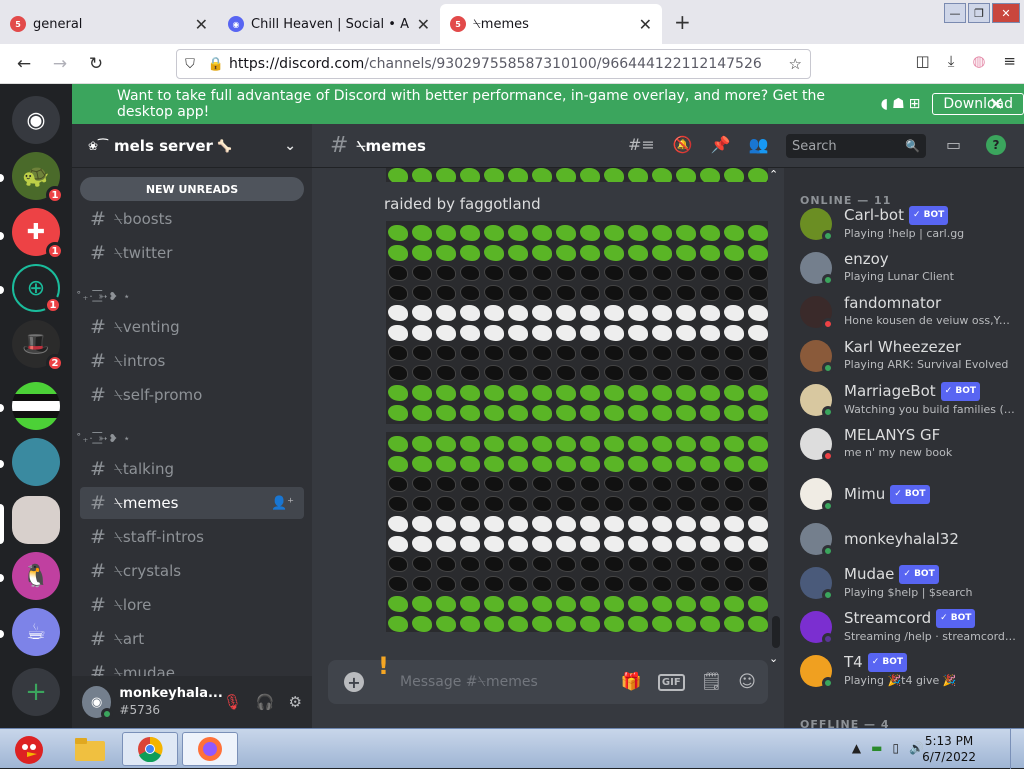 The image size is (1024, 769). Describe the element at coordinates (910, 539) in the screenshot. I see `member-row: monkeyhalal32` at that location.